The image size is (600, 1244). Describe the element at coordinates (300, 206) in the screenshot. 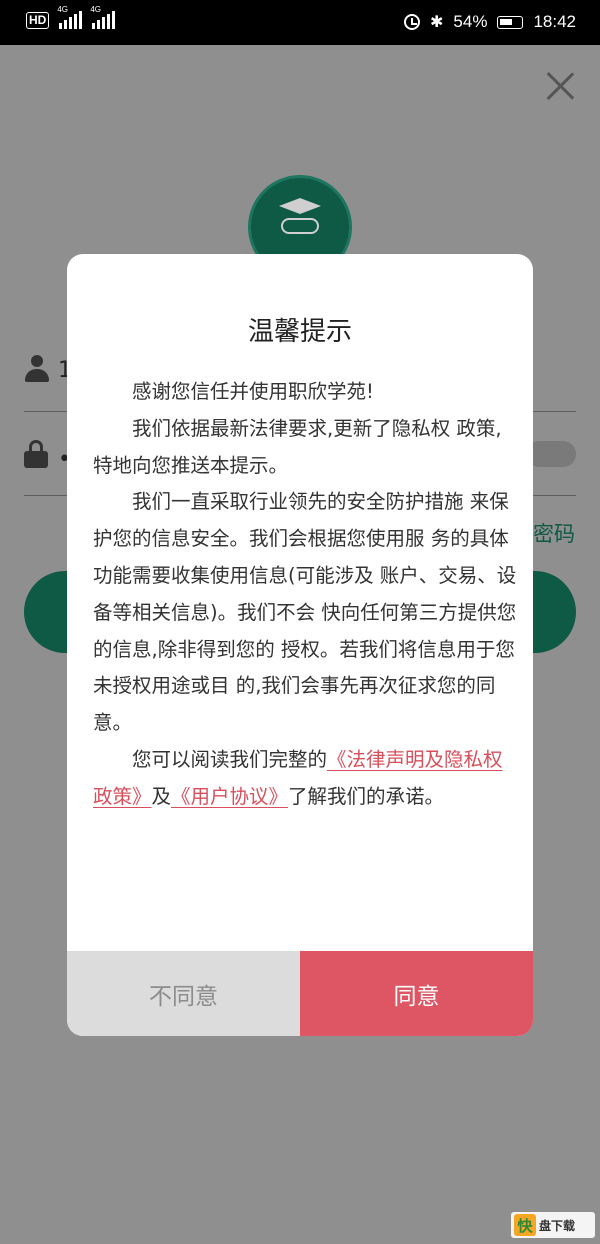

I see `graduation-cap-icon` at that location.